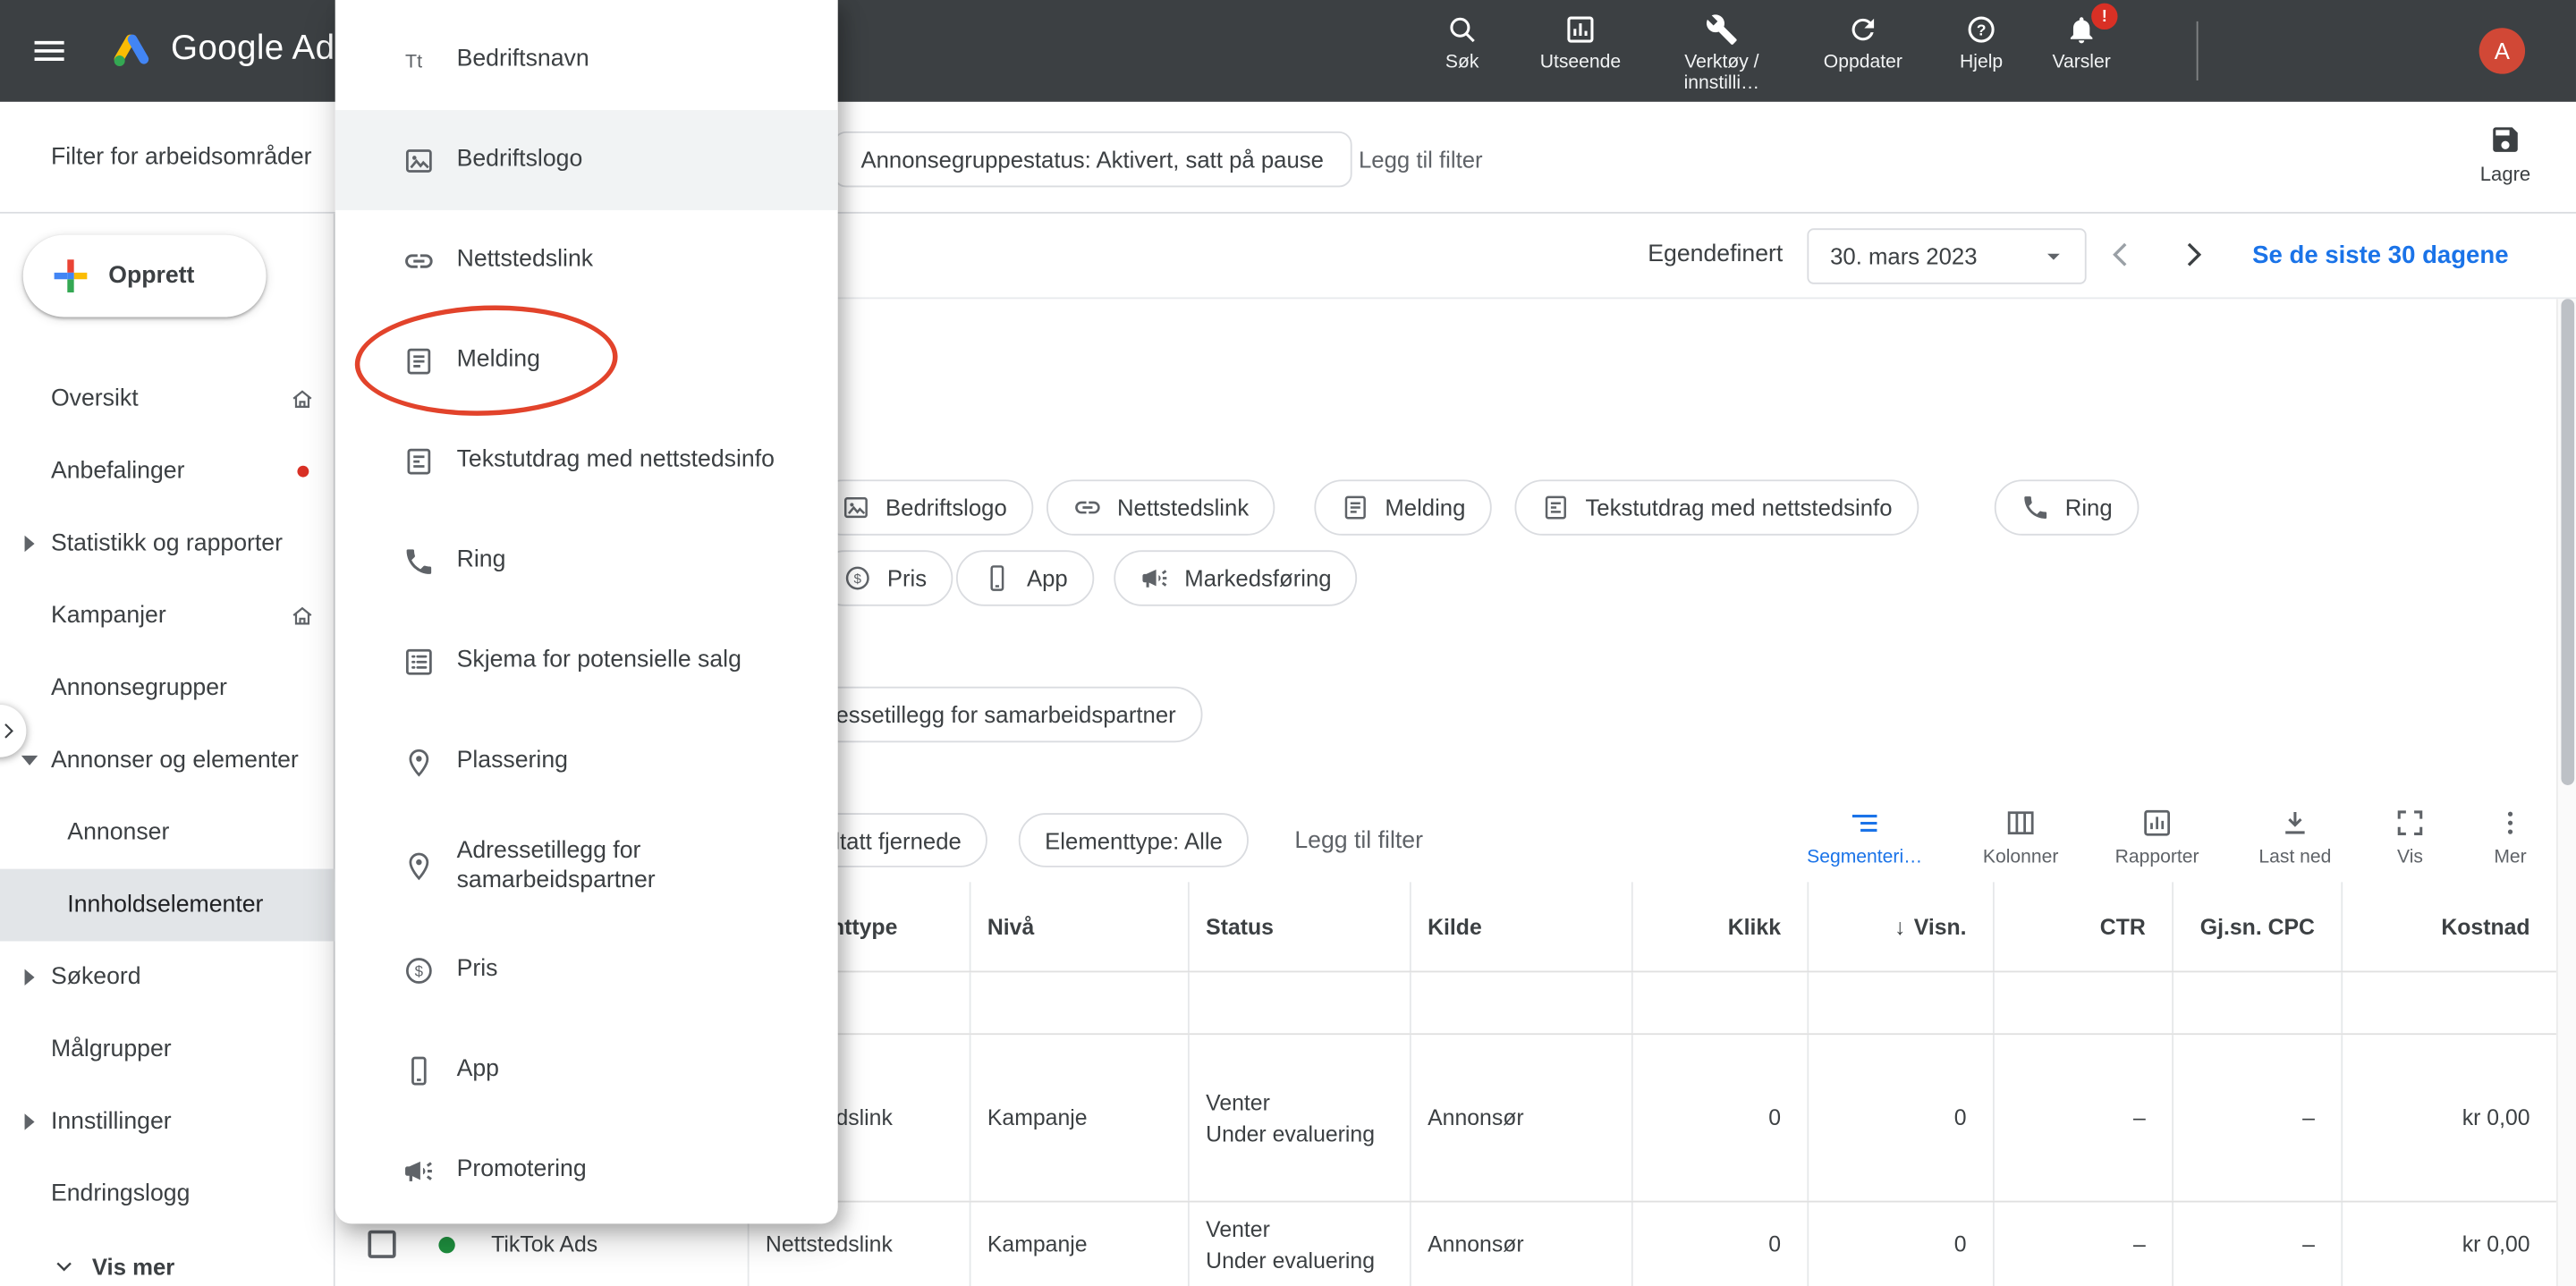  I want to click on chart-icon, so click(2157, 823).